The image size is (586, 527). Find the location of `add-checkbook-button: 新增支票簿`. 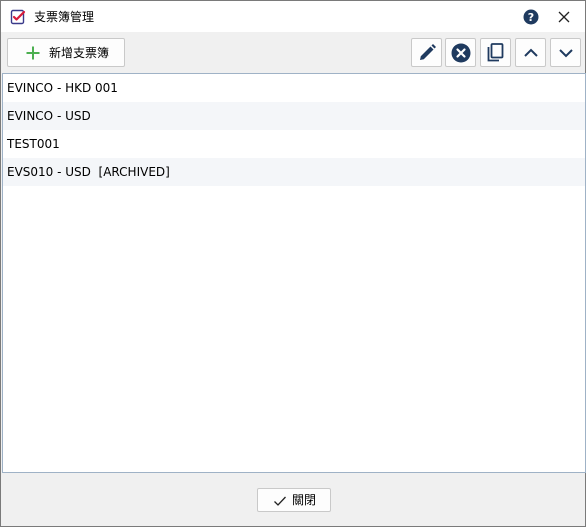

add-checkbook-button: 新增支票簿 is located at coordinates (66, 52).